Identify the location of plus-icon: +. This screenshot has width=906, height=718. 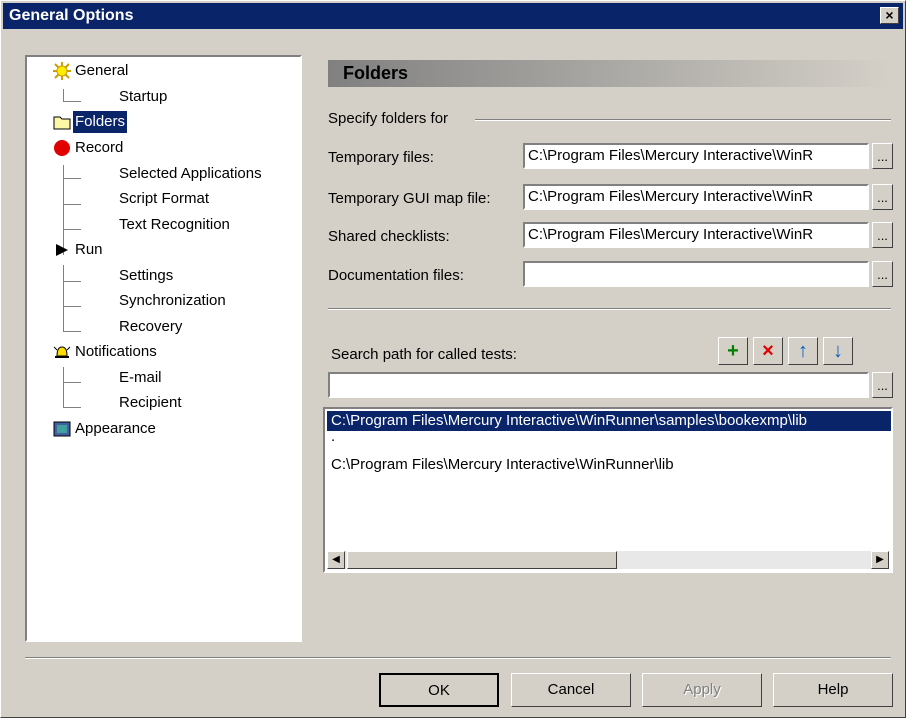
(733, 351).